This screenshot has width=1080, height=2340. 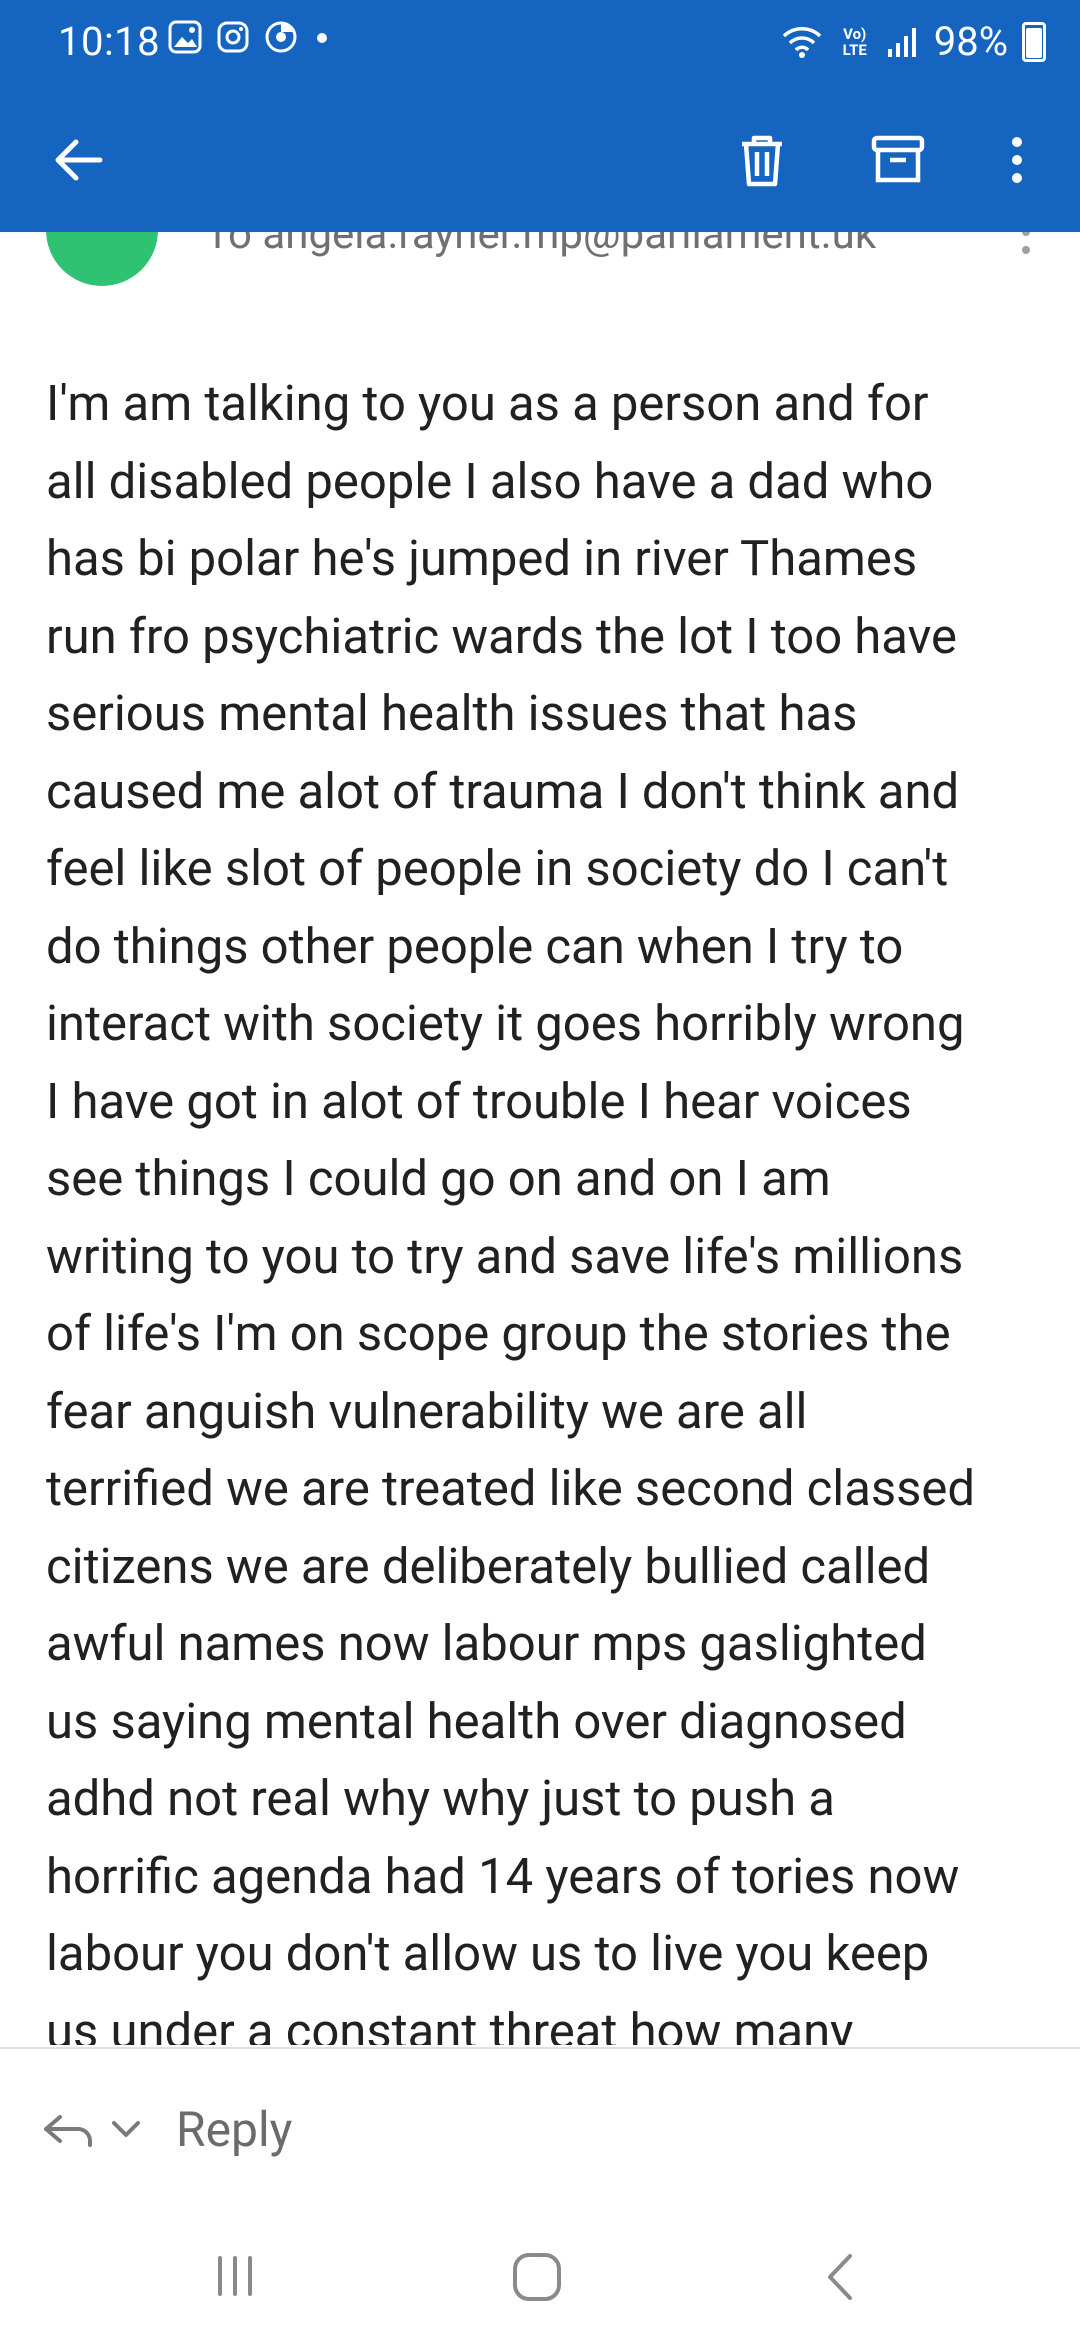 I want to click on archive-icon, so click(x=898, y=159).